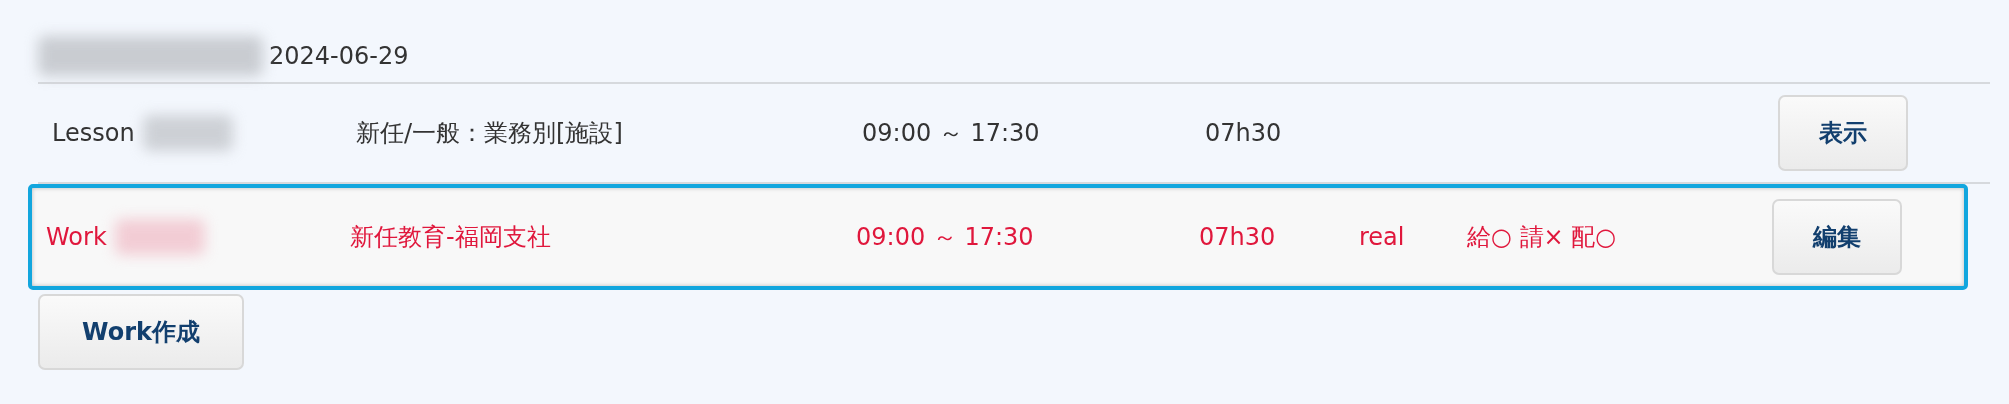  Describe the element at coordinates (93, 133) in the screenshot. I see `entry-type: Lesson` at that location.